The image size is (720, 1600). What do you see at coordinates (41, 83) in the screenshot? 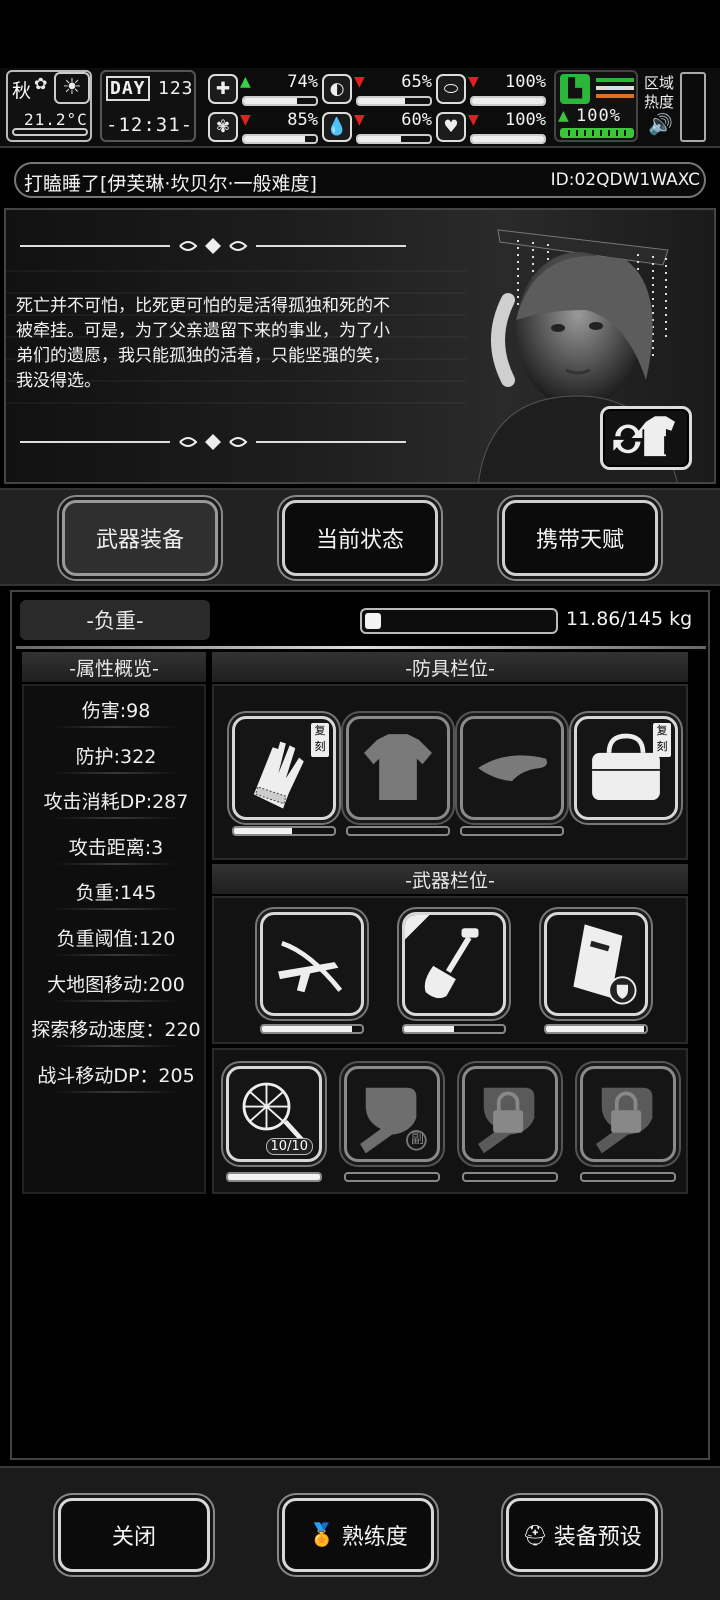
I see `season-leaf-icon: ✿` at bounding box center [41, 83].